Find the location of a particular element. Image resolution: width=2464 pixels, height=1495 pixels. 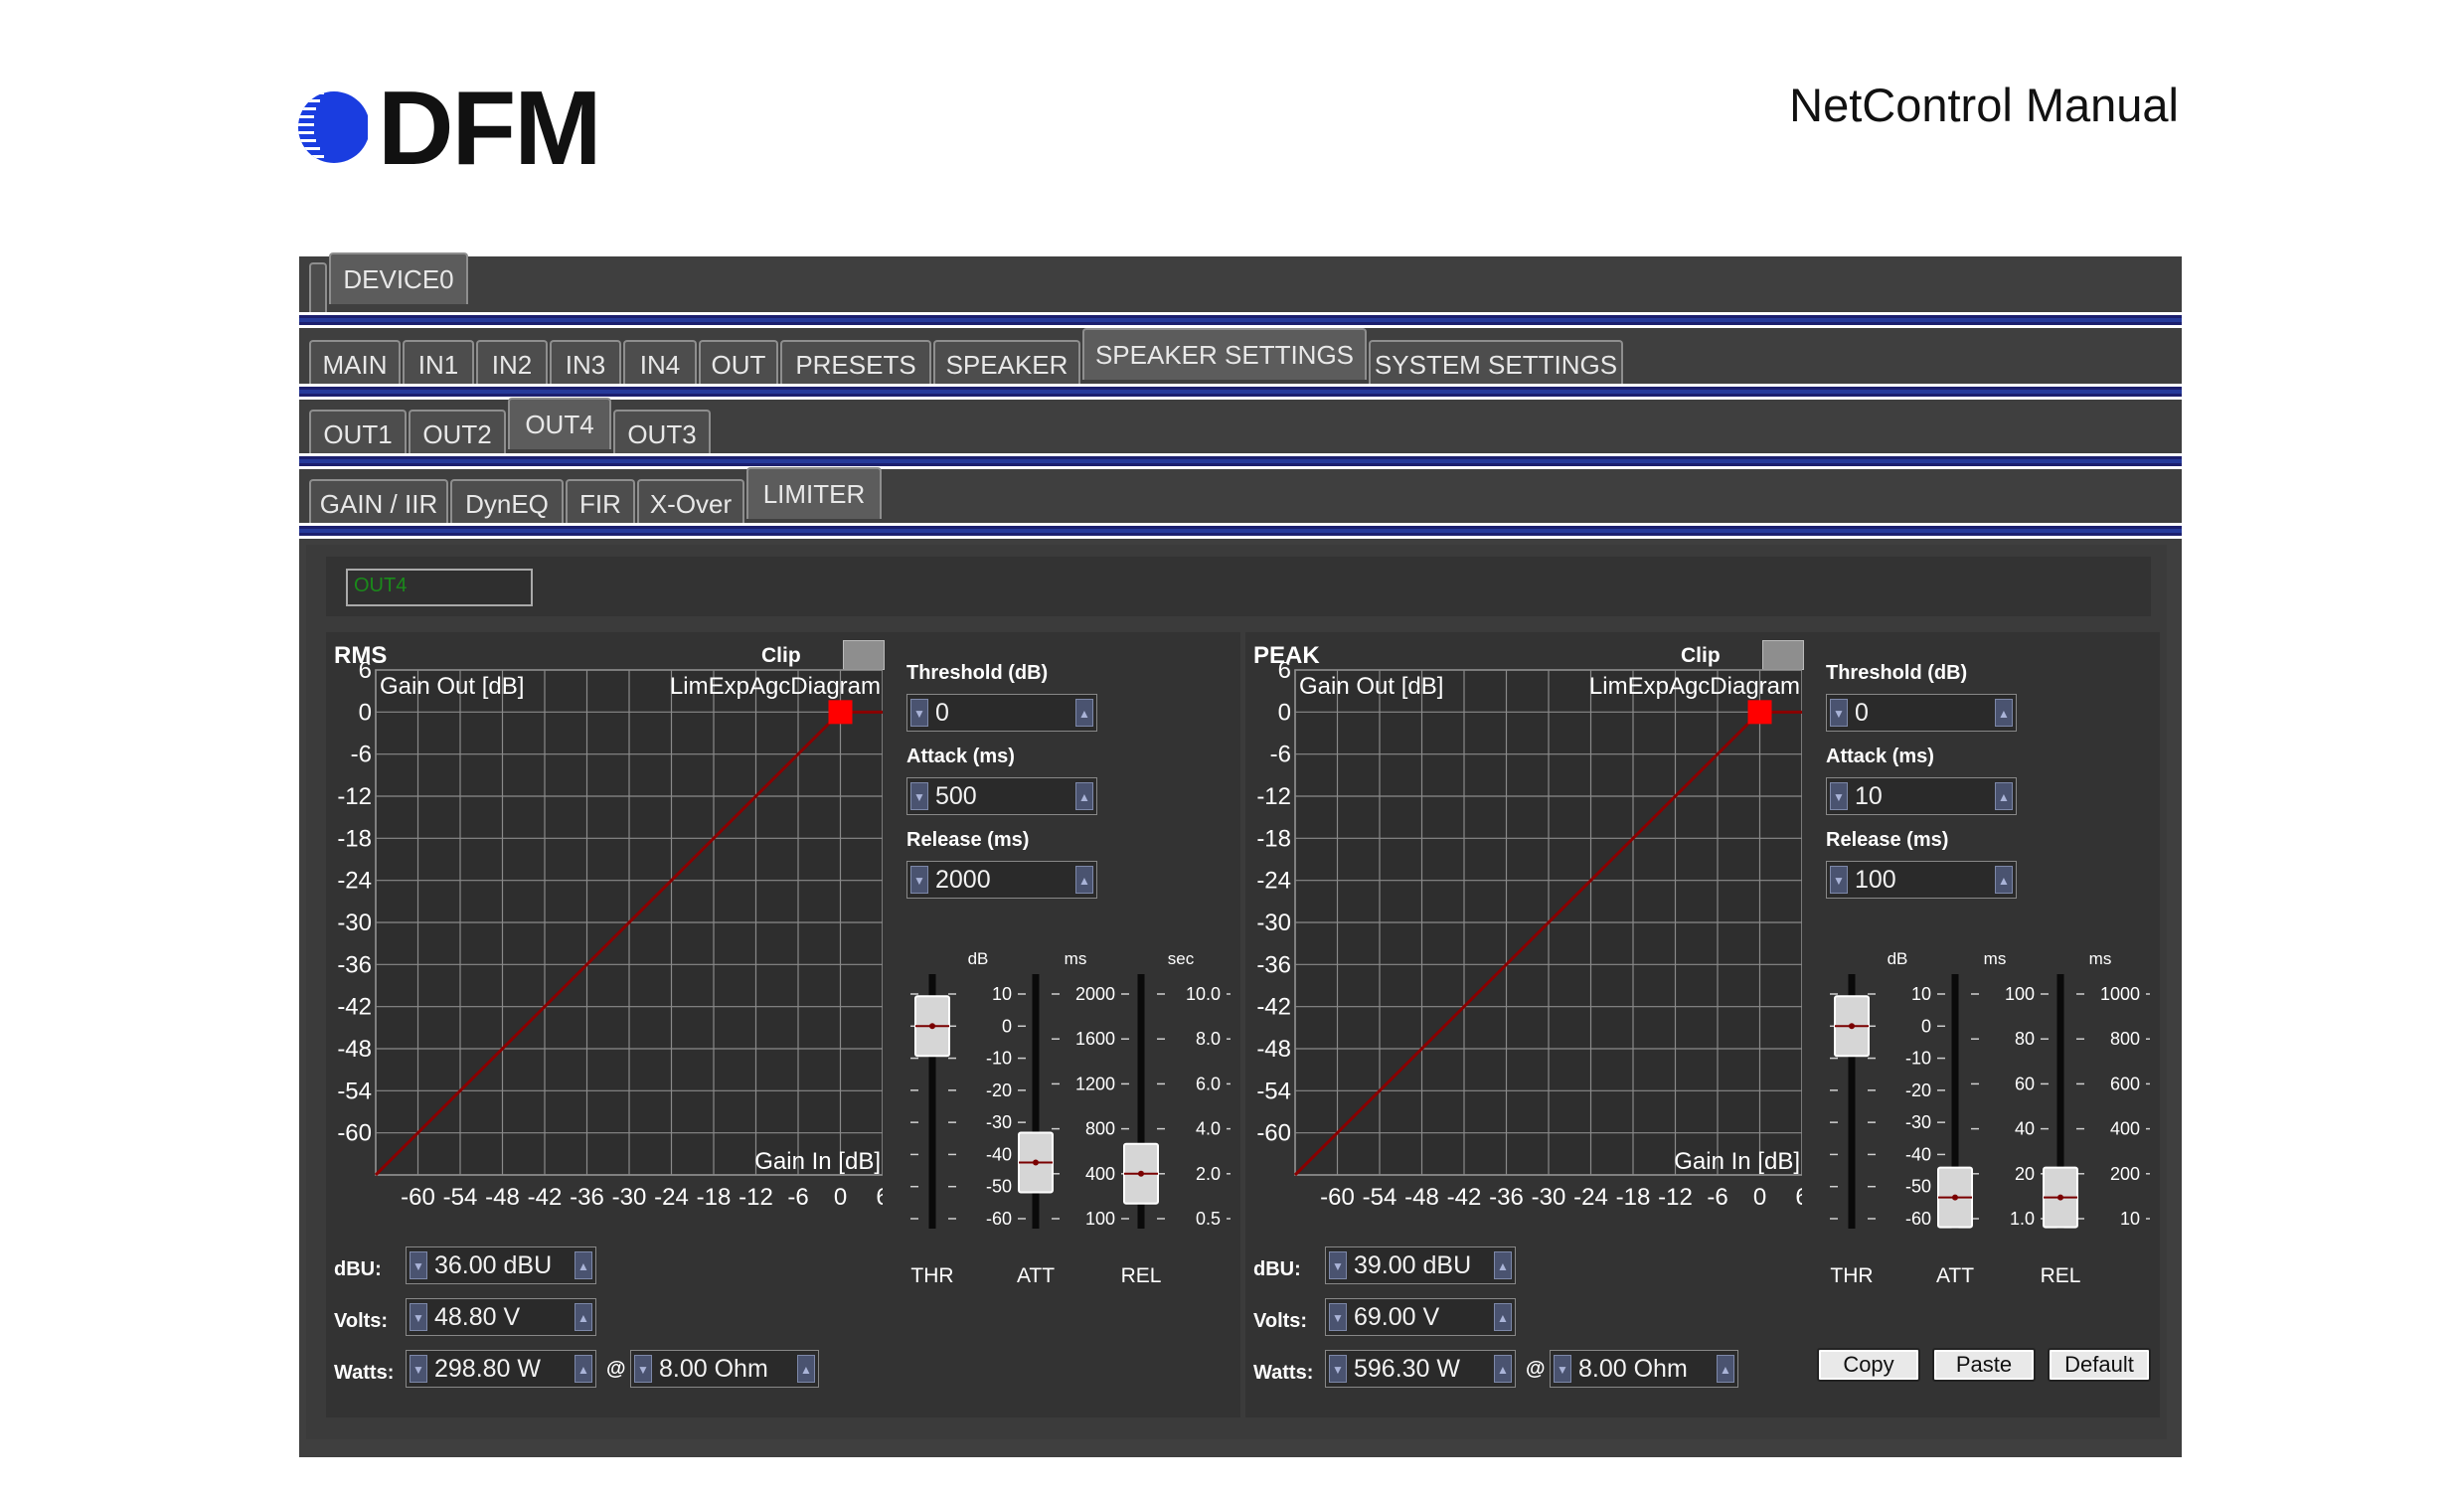

tab-out3: OUT3 is located at coordinates (662, 433).